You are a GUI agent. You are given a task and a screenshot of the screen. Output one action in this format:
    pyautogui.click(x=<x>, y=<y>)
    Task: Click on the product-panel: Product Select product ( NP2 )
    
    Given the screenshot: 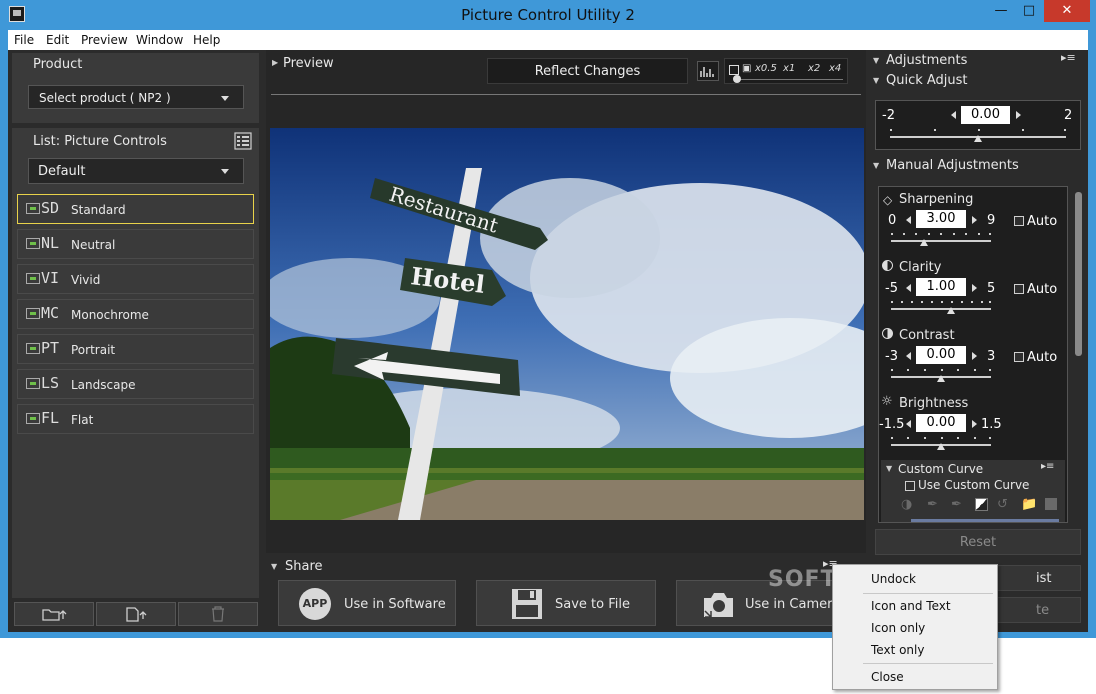 What is the action you would take?
    pyautogui.click(x=135, y=88)
    